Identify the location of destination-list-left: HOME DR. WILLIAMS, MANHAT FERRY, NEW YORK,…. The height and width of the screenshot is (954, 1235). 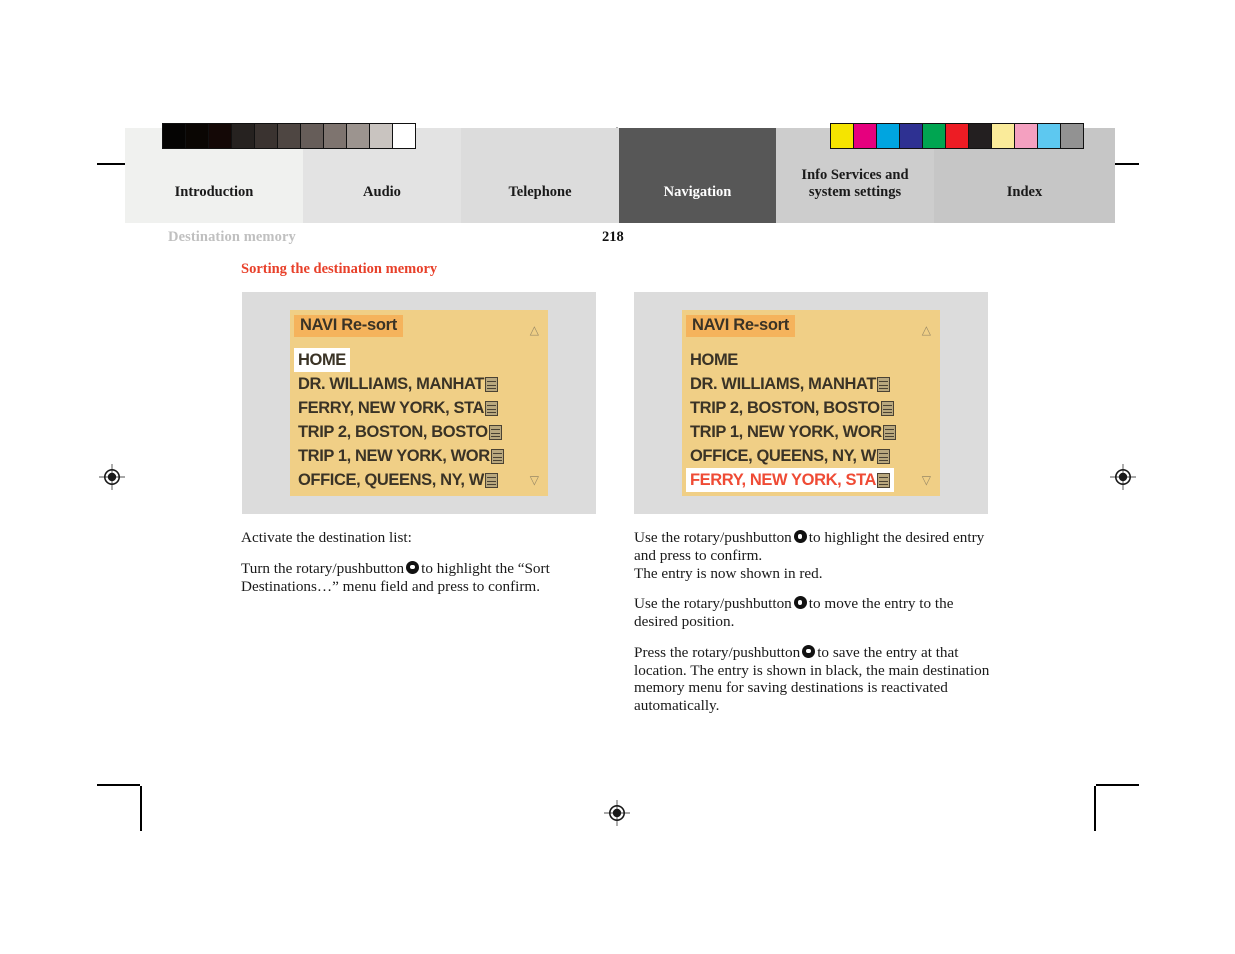
(419, 420).